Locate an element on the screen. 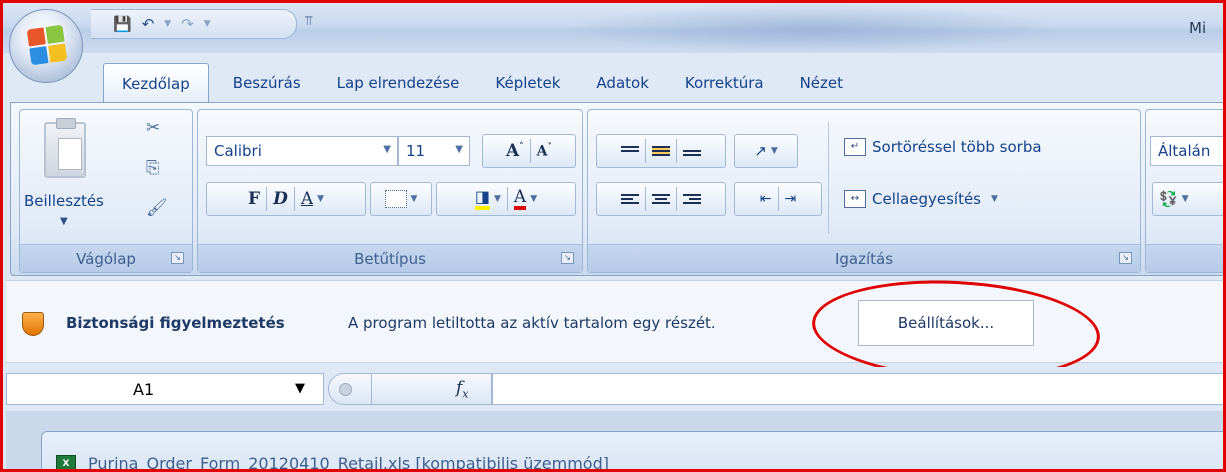 Image resolution: width=1226 pixels, height=472 pixels. undo-dropdown-icon: ▼ is located at coordinates (167, 24).